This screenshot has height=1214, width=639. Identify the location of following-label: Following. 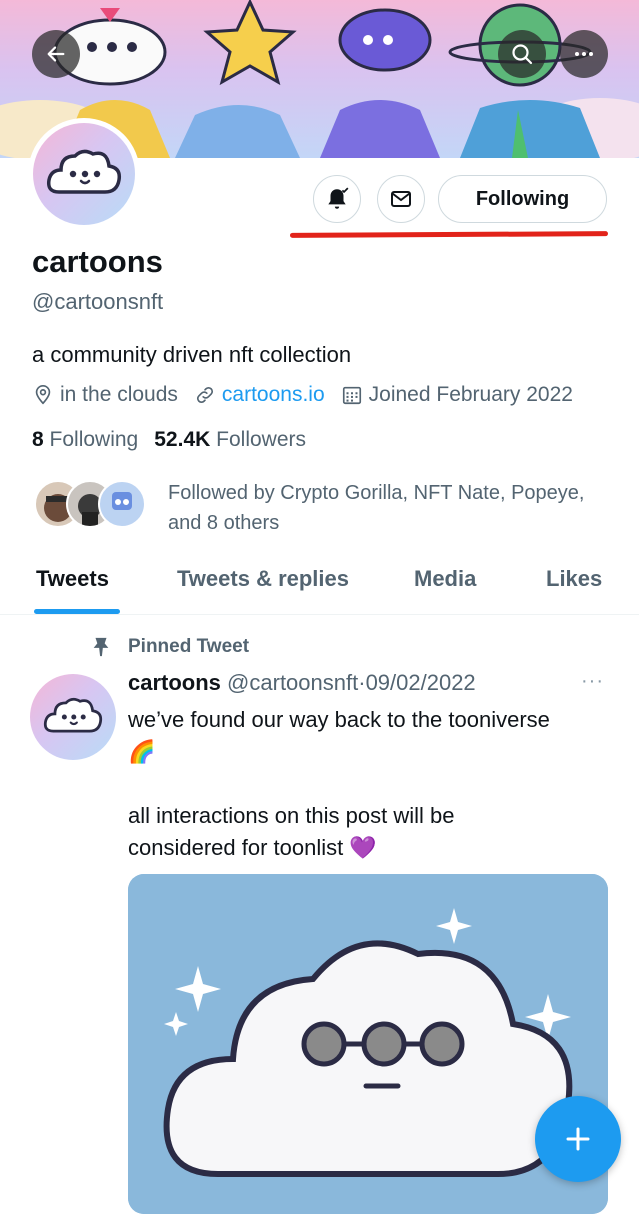
(94, 439).